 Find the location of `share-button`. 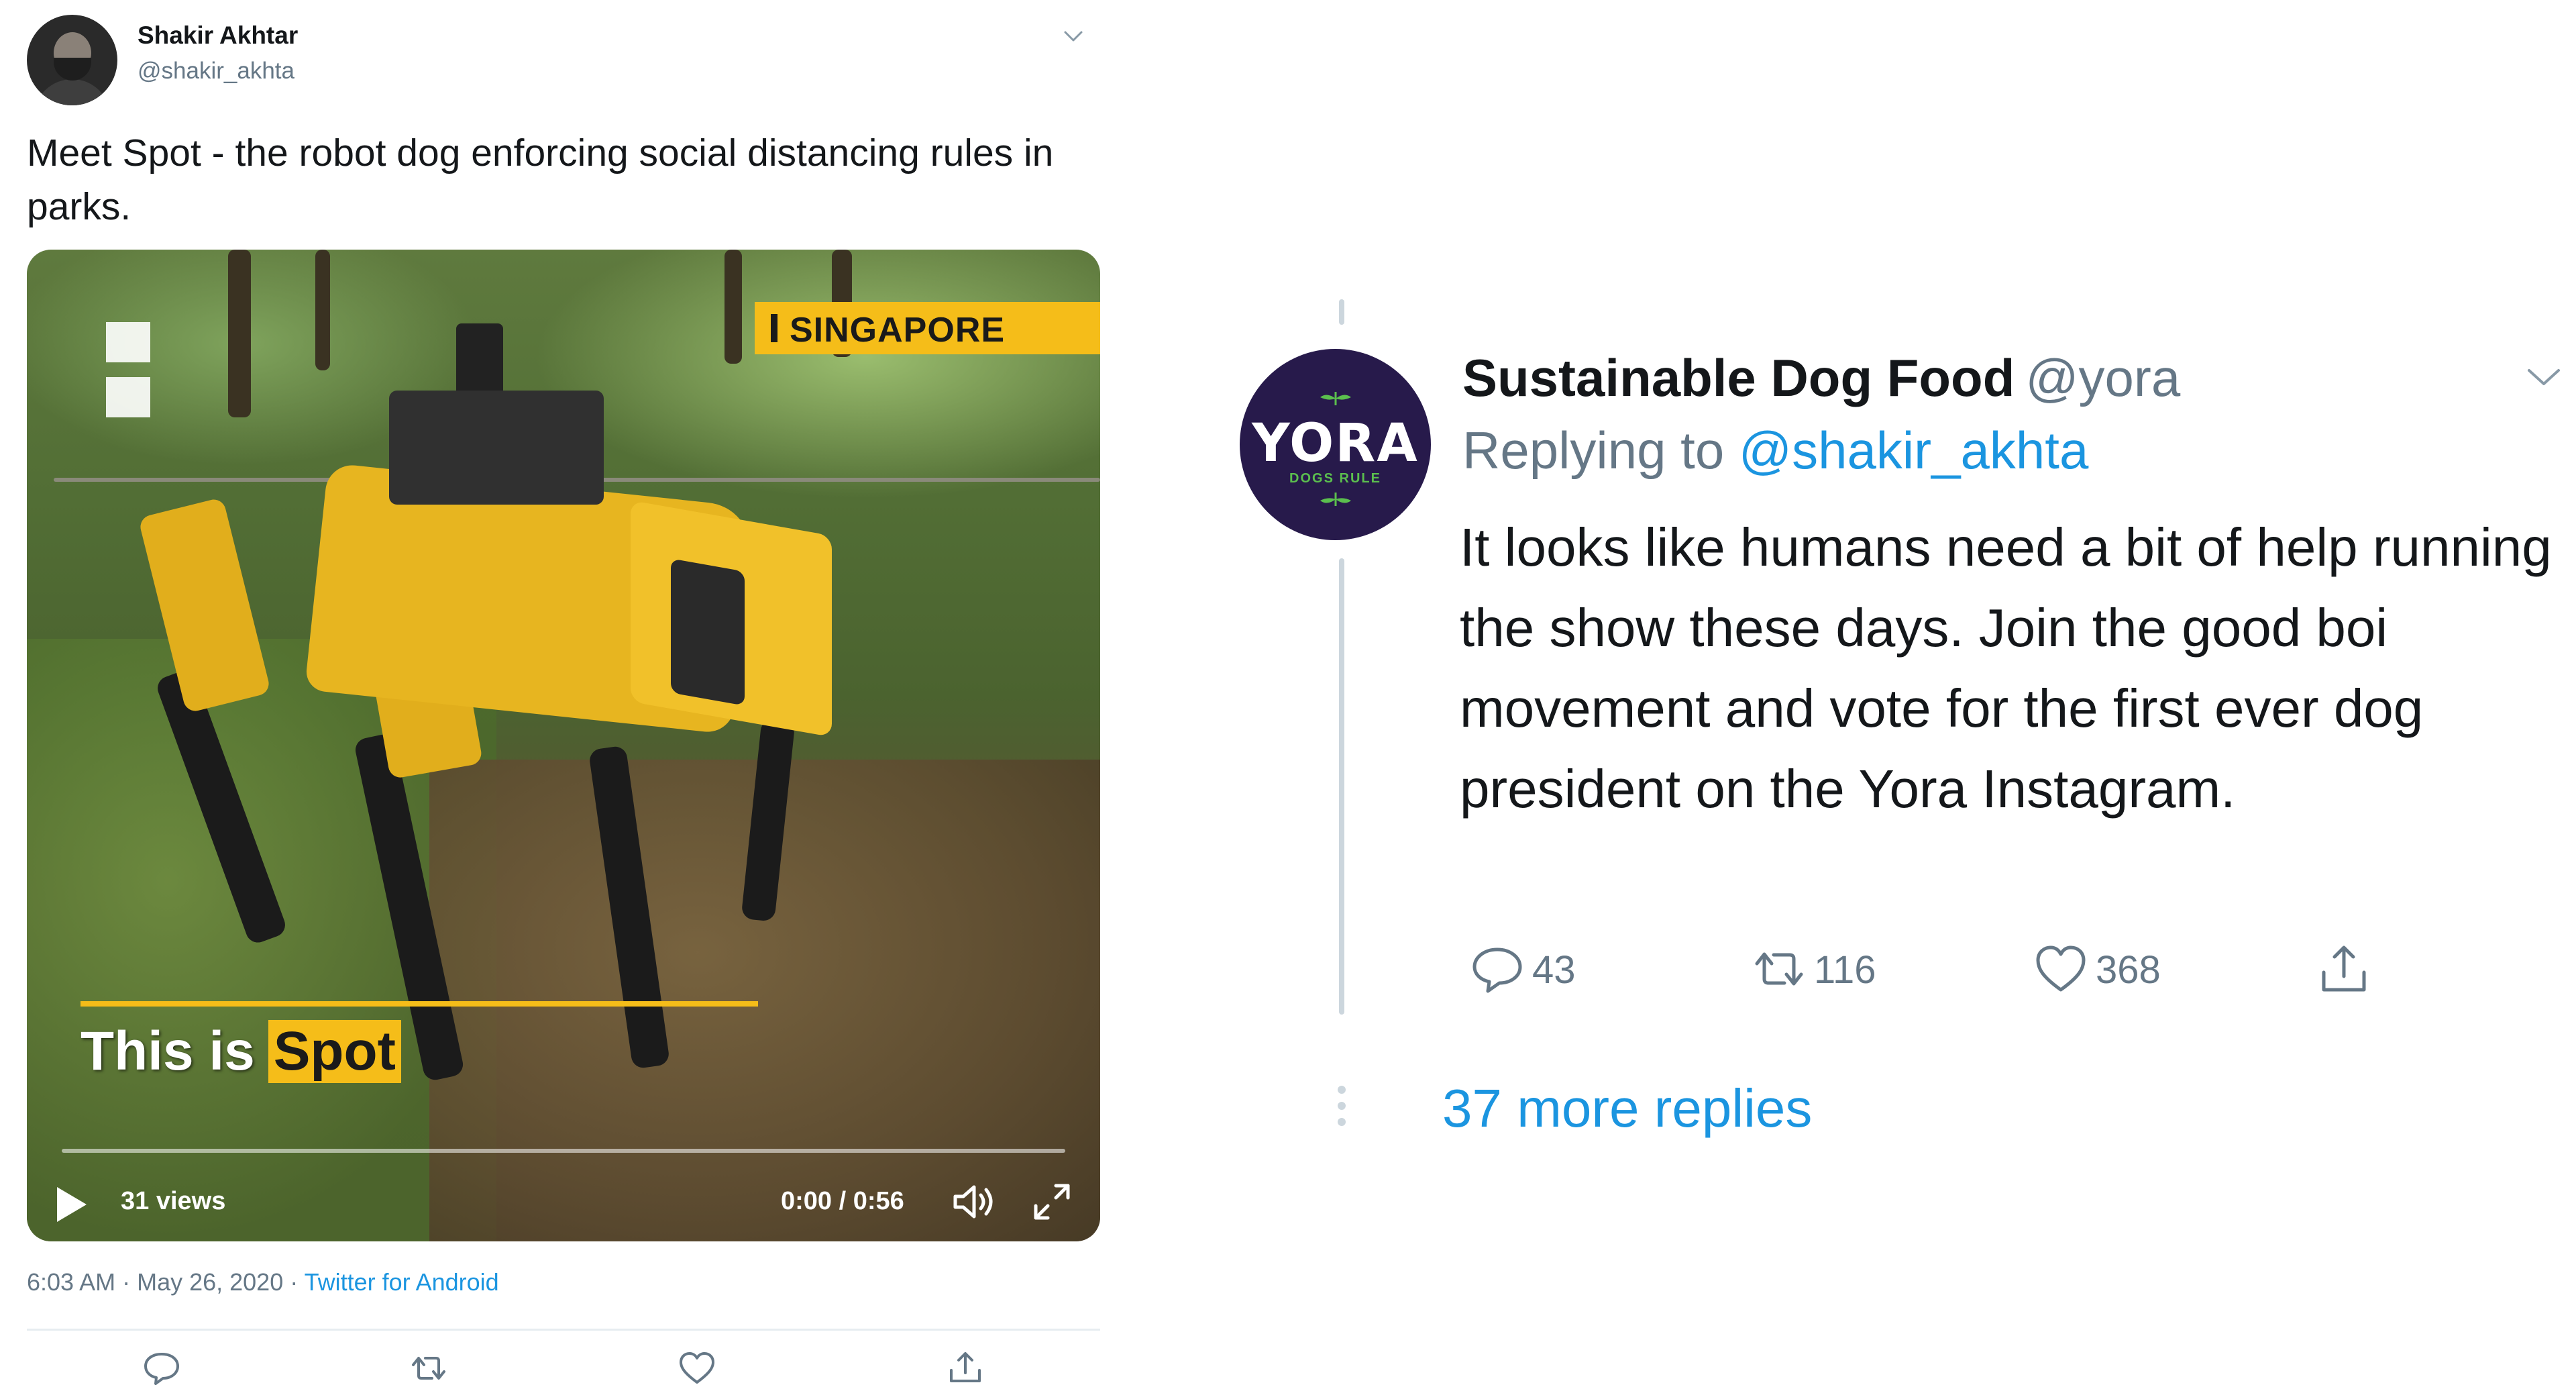

share-button is located at coordinates (2344, 969).